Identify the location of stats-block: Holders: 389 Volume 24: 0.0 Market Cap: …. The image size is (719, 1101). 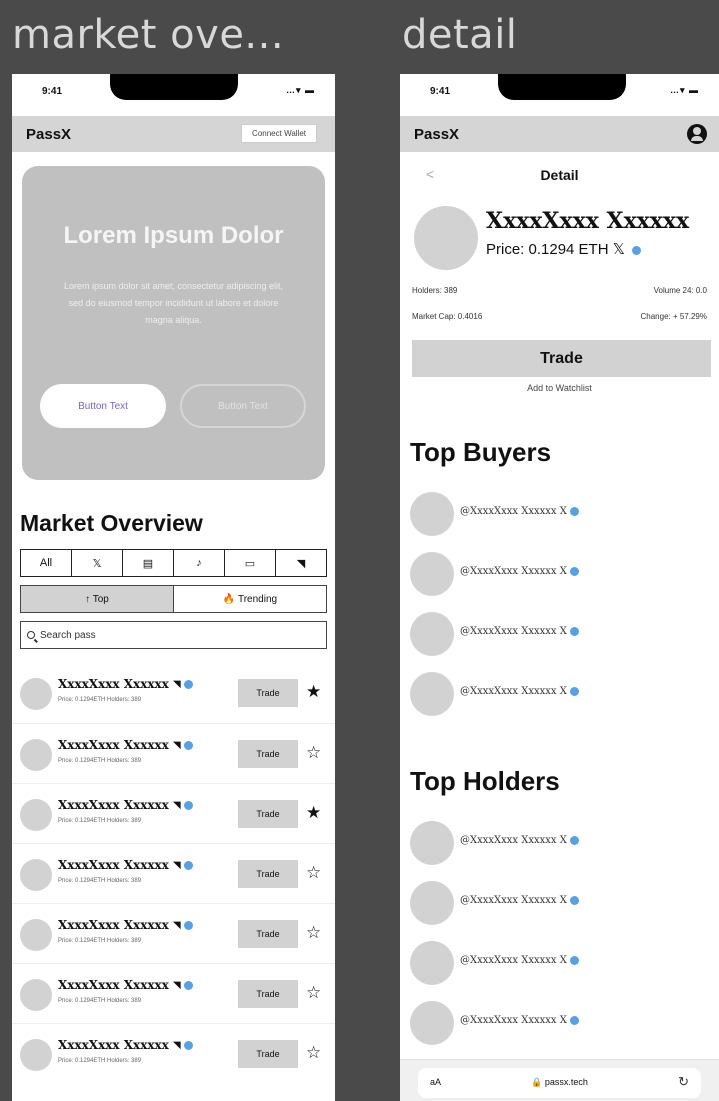
(559, 307).